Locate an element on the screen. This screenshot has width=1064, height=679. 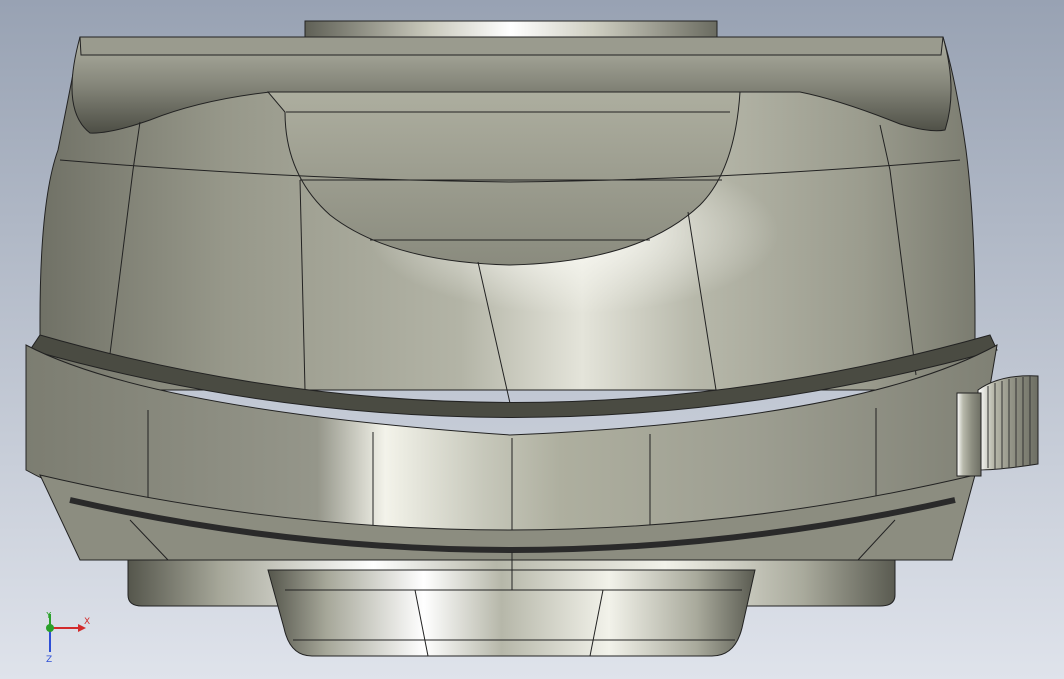
x-axis-label: X is located at coordinates (87, 622).